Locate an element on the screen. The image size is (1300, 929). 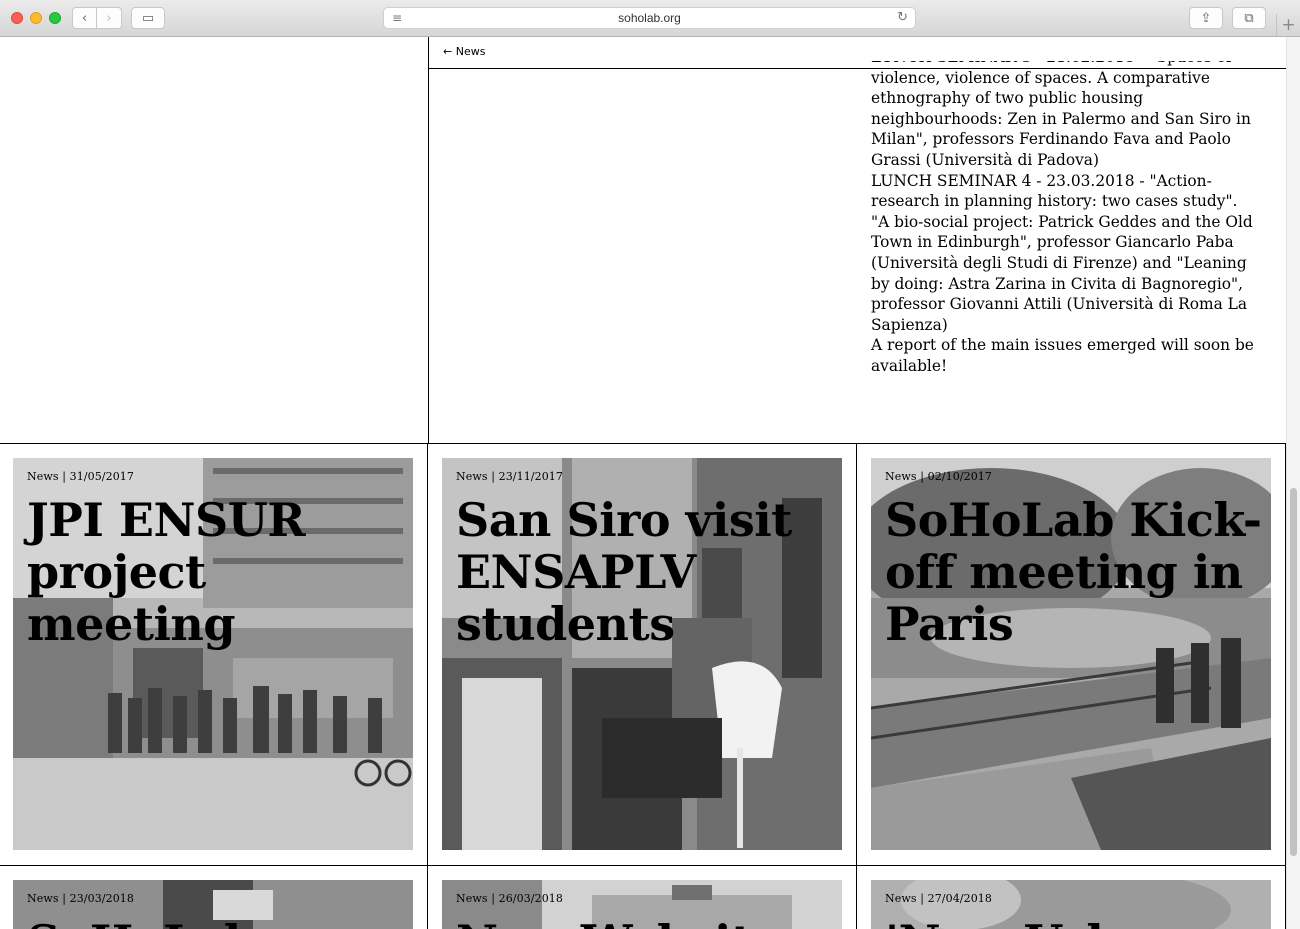
share-button: ⇪ is located at coordinates (1206, 18).